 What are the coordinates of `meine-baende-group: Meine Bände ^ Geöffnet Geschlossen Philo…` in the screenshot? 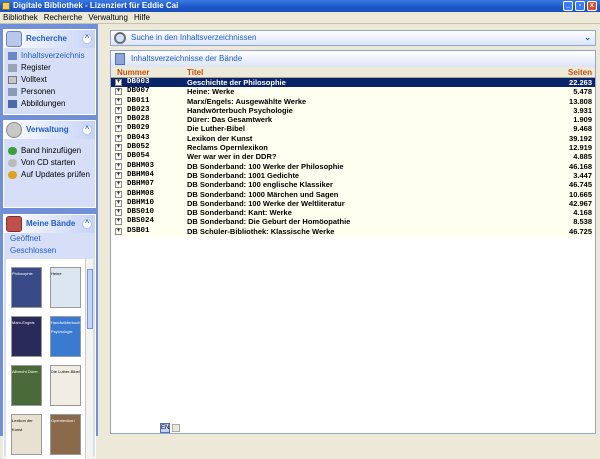 It's located at (49, 336).